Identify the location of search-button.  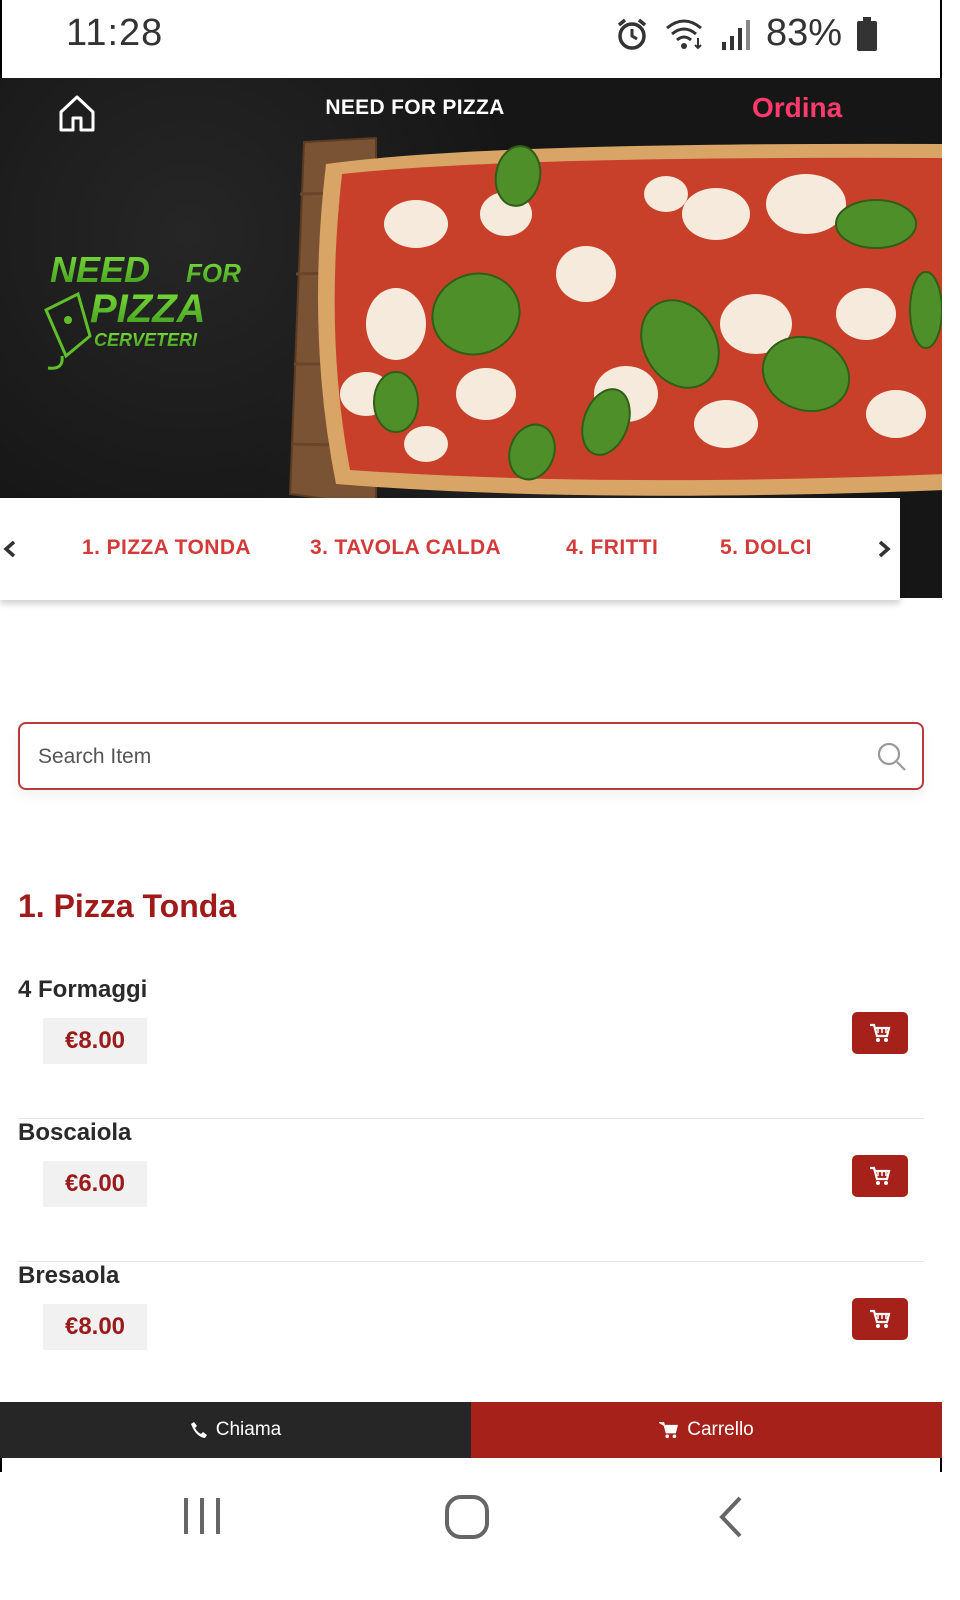
(892, 757).